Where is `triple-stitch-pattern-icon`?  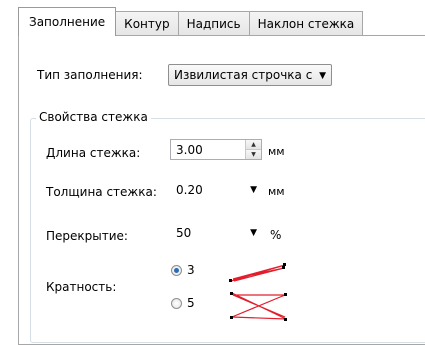 triple-stitch-pattern-icon is located at coordinates (257, 272).